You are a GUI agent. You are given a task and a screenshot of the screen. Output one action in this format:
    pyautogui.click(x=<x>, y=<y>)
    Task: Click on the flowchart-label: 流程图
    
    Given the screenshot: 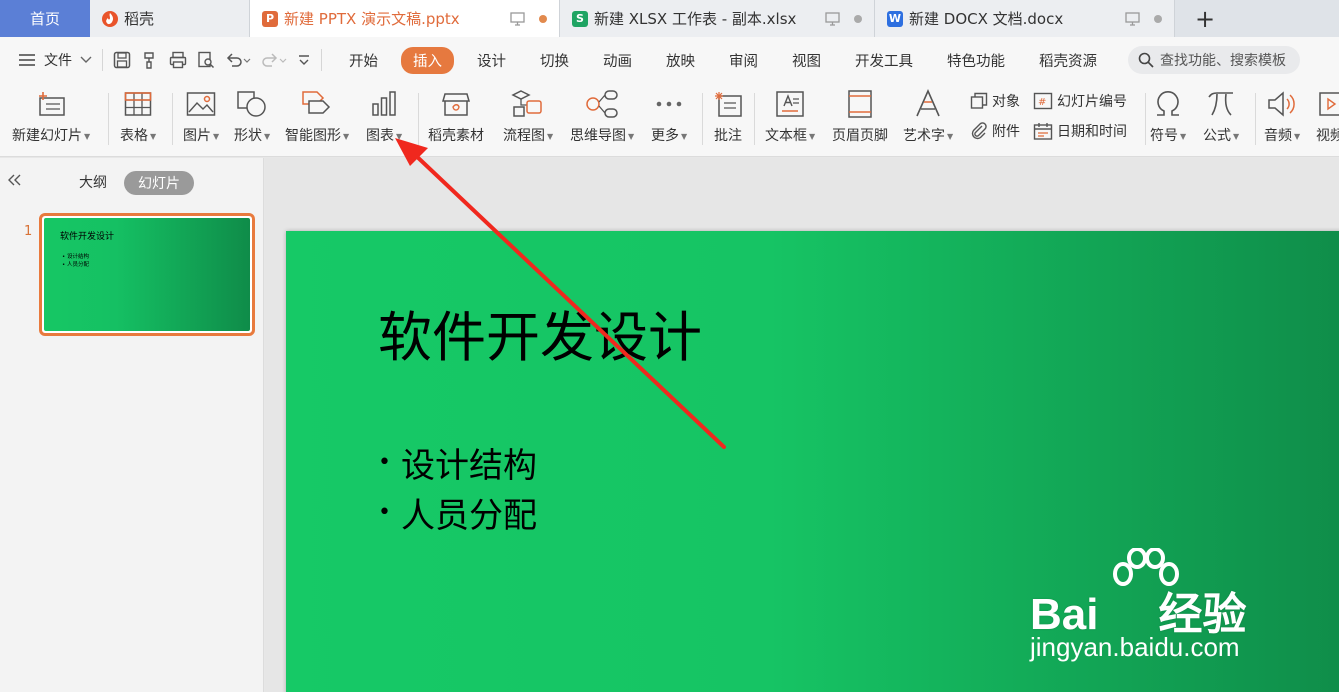 What is the action you would take?
    pyautogui.click(x=524, y=136)
    